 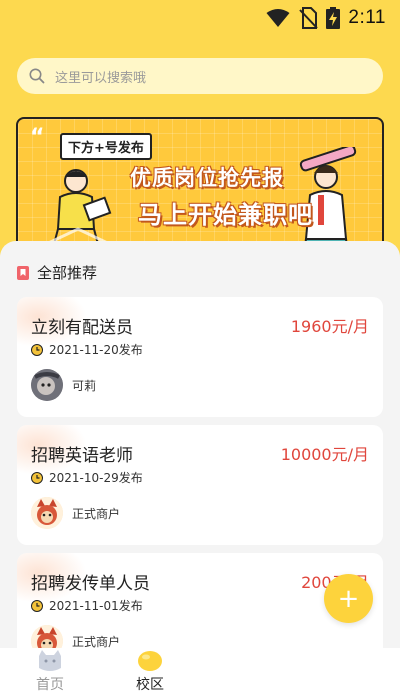 I want to click on quote-mark-icon: “, so click(x=37, y=137).